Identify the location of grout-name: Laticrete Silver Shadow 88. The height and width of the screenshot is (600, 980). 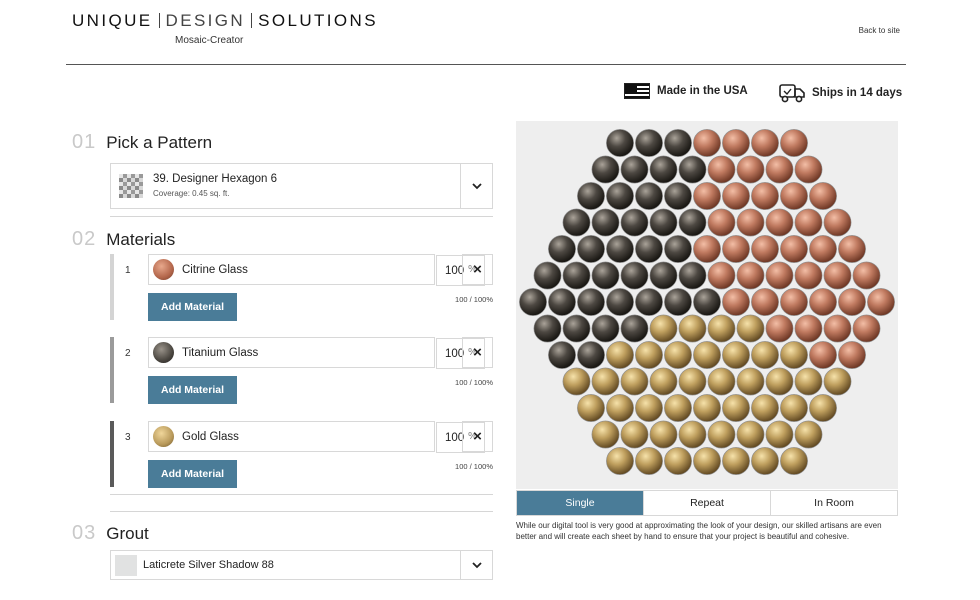
(208, 565).